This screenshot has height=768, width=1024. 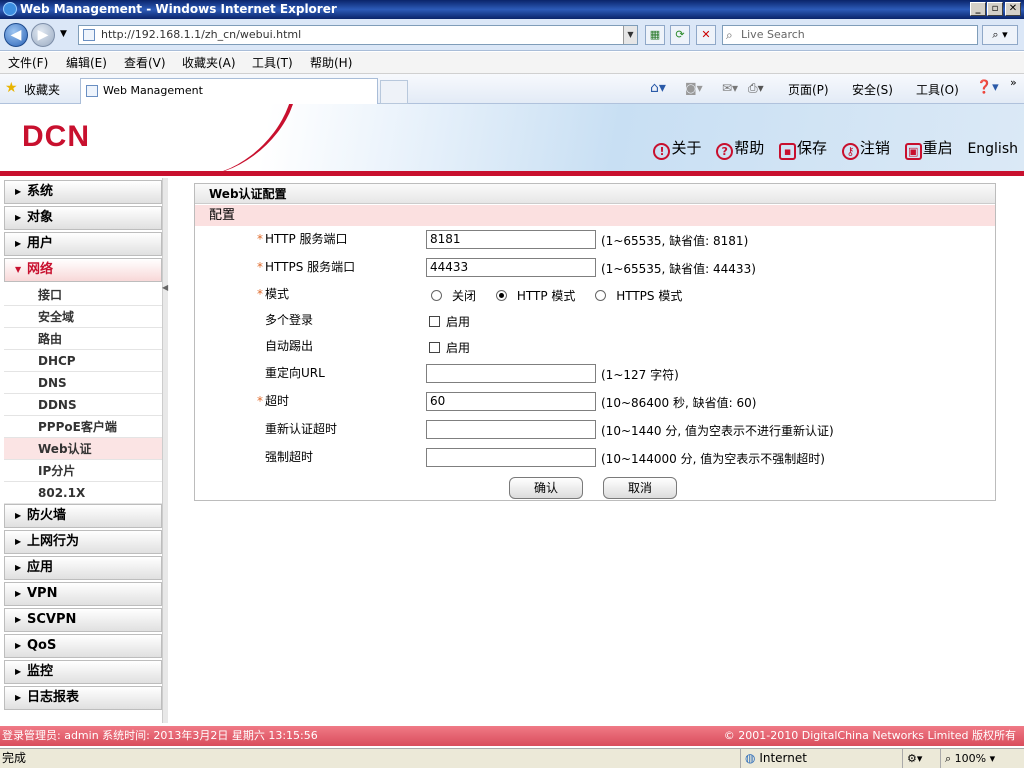 What do you see at coordinates (511, 373) in the screenshot?
I see `redirect-url-input` at bounding box center [511, 373].